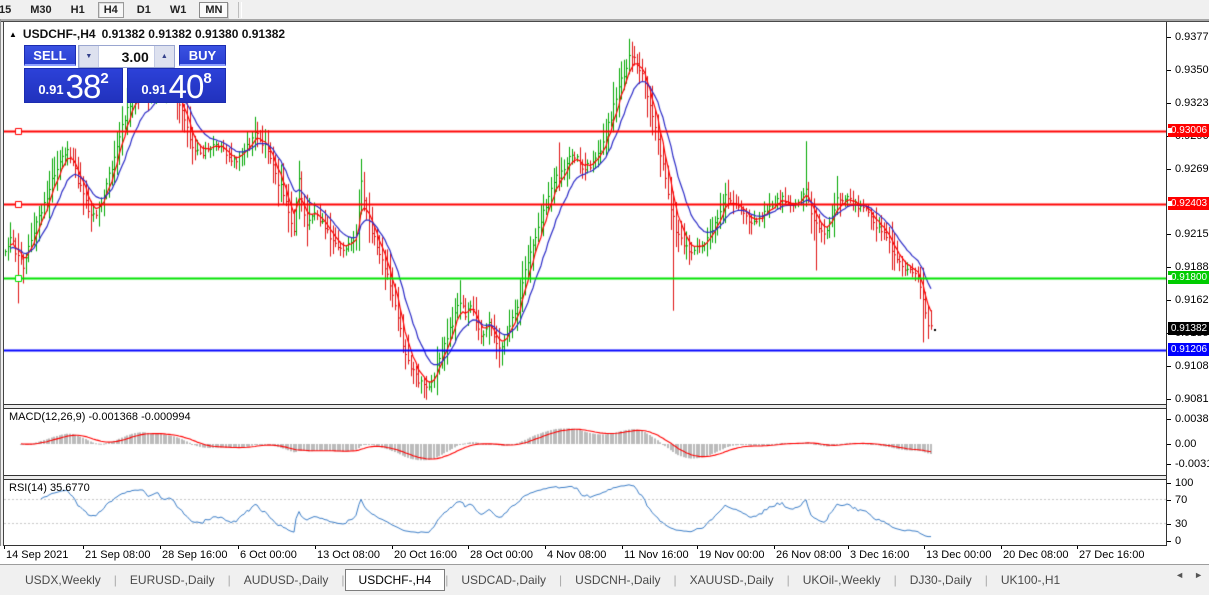 This screenshot has width=1209, height=595. What do you see at coordinates (125, 74) in the screenshot?
I see `one-click-trading-panel: SELL ▼ ▲ BUY 0.91 38 2 0.91 40 8` at bounding box center [125, 74].